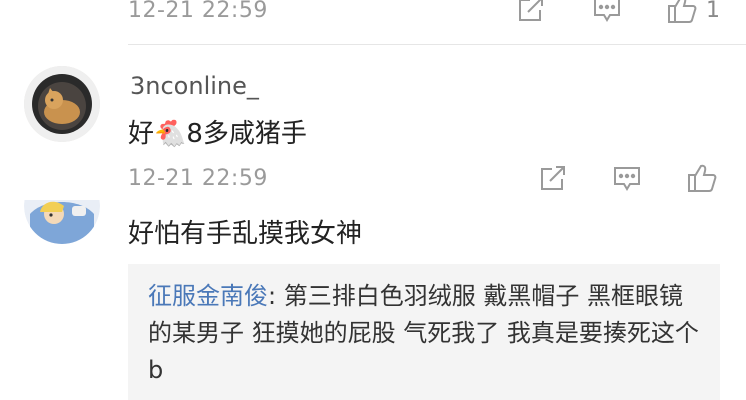 Image resolution: width=746 pixels, height=400 pixels. Describe the element at coordinates (713, 11) in the screenshot. I see `like-count: 1` at that location.